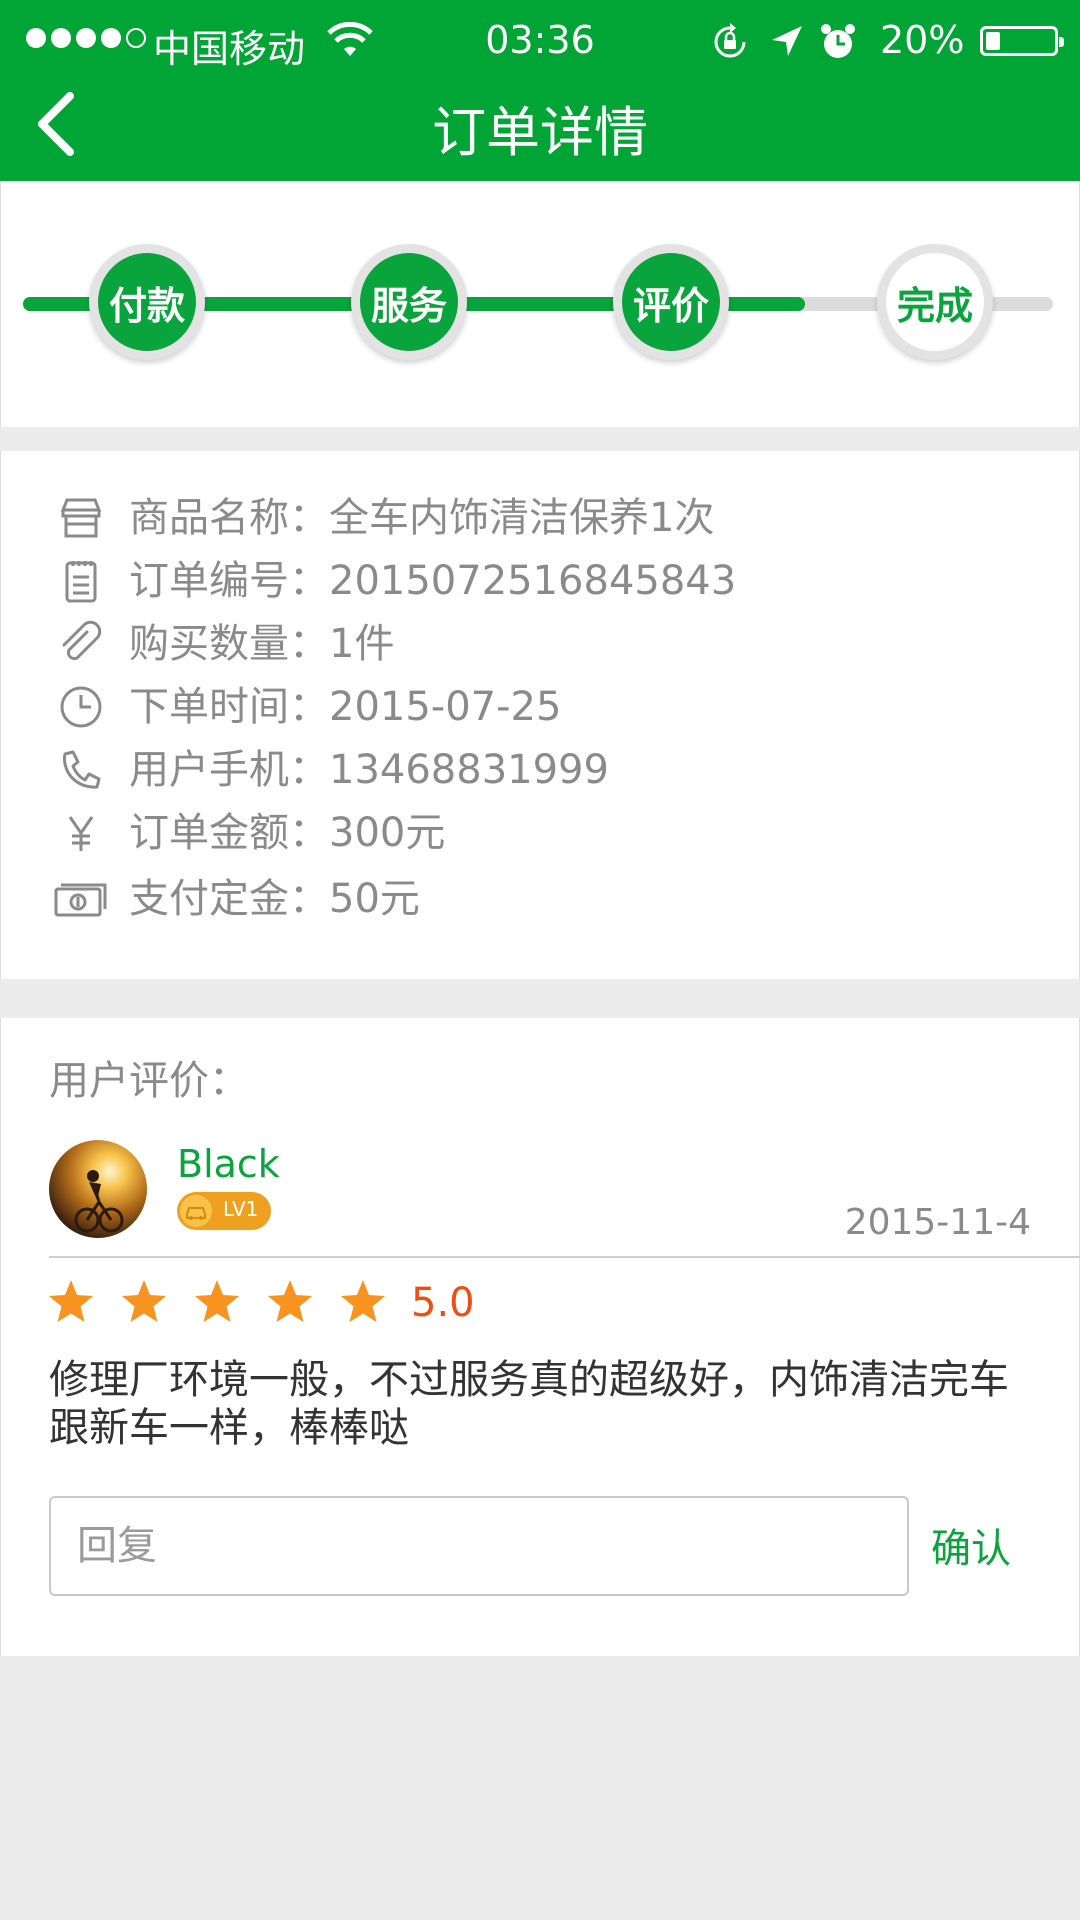 The width and height of the screenshot is (1080, 1920). What do you see at coordinates (80, 900) in the screenshot?
I see `banknote-icon` at bounding box center [80, 900].